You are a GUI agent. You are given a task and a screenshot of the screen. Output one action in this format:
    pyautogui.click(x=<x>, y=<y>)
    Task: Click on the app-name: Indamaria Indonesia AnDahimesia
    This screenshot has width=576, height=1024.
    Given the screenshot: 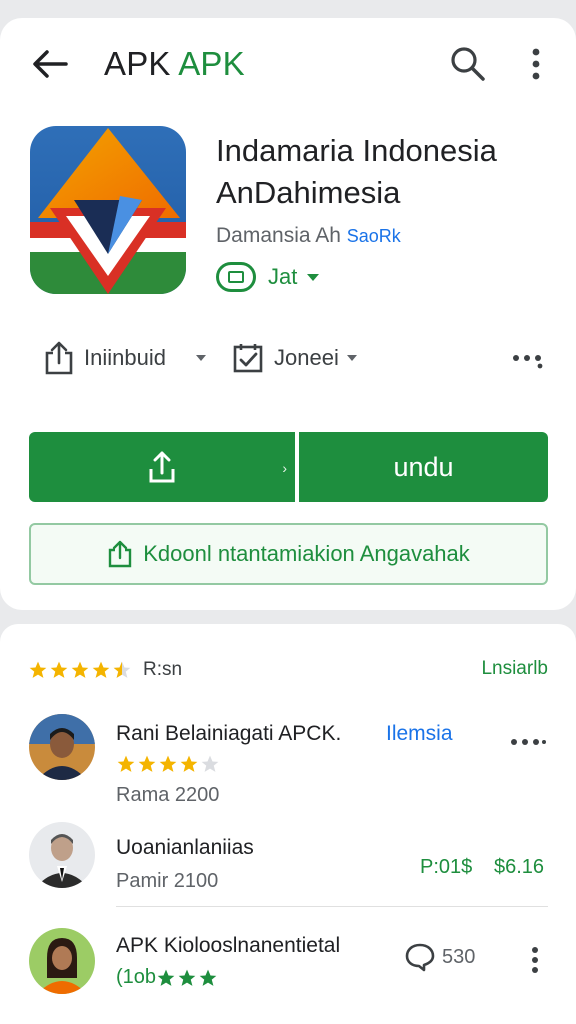 What is the action you would take?
    pyautogui.click(x=356, y=172)
    